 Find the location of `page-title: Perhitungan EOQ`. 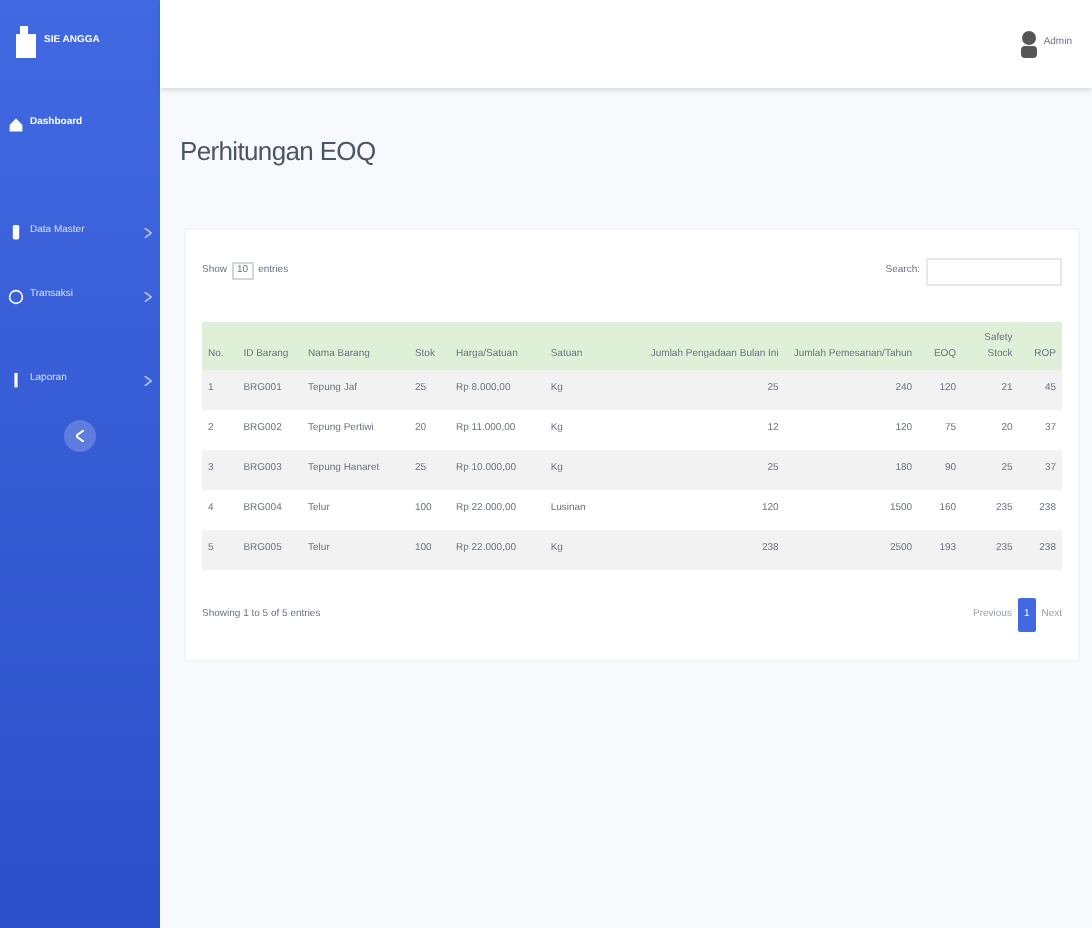

page-title: Perhitungan EOQ is located at coordinates (279, 152).